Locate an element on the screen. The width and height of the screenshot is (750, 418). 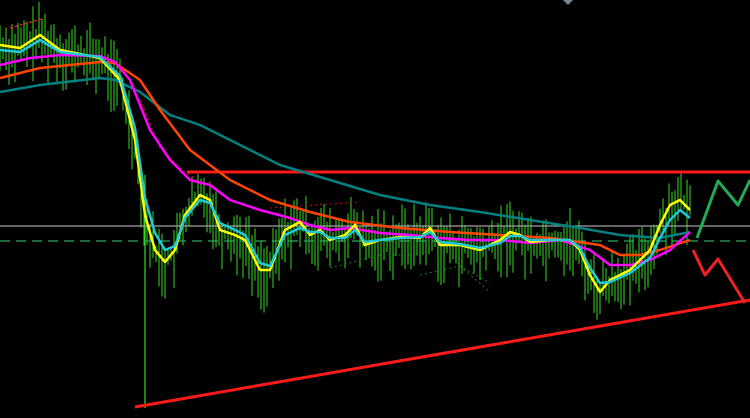
top-red-dashed-line is located at coordinates (26, 23).